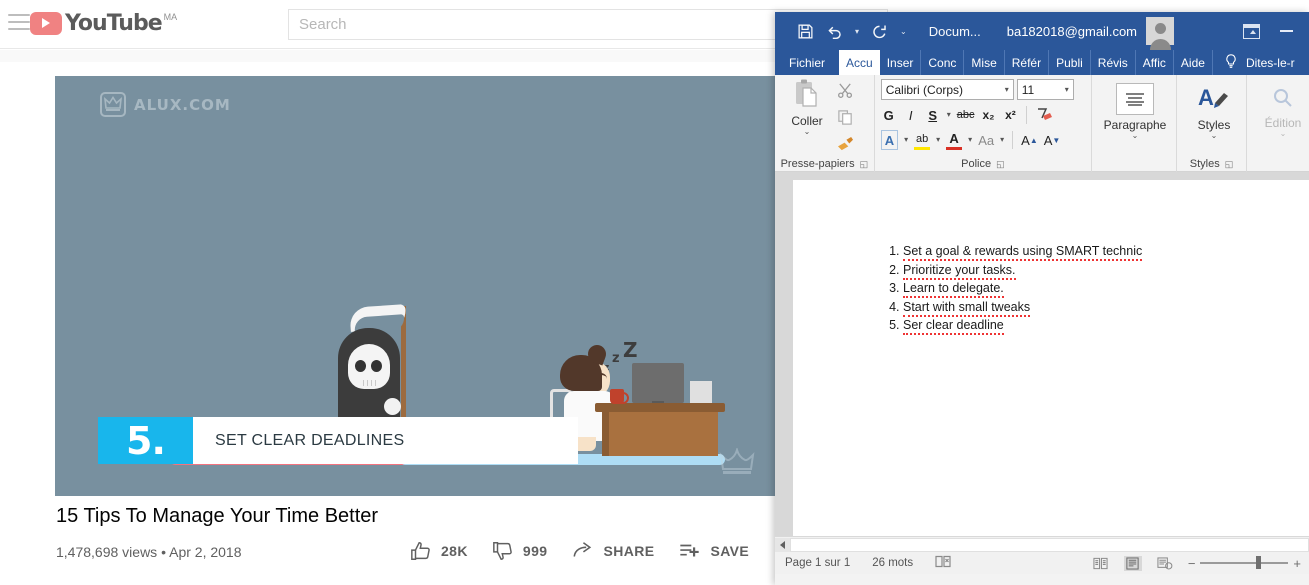  I want to click on word-titlebar: ▾ ⌄ Docum... ba182018@gmail.com, so click(1042, 31).